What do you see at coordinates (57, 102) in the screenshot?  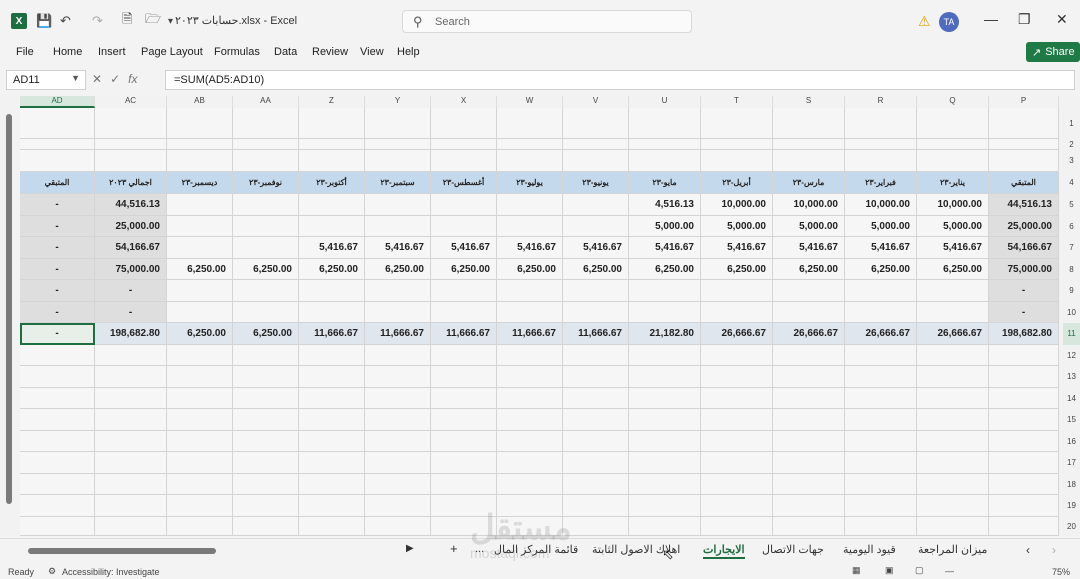 I see `column-header: AD` at bounding box center [57, 102].